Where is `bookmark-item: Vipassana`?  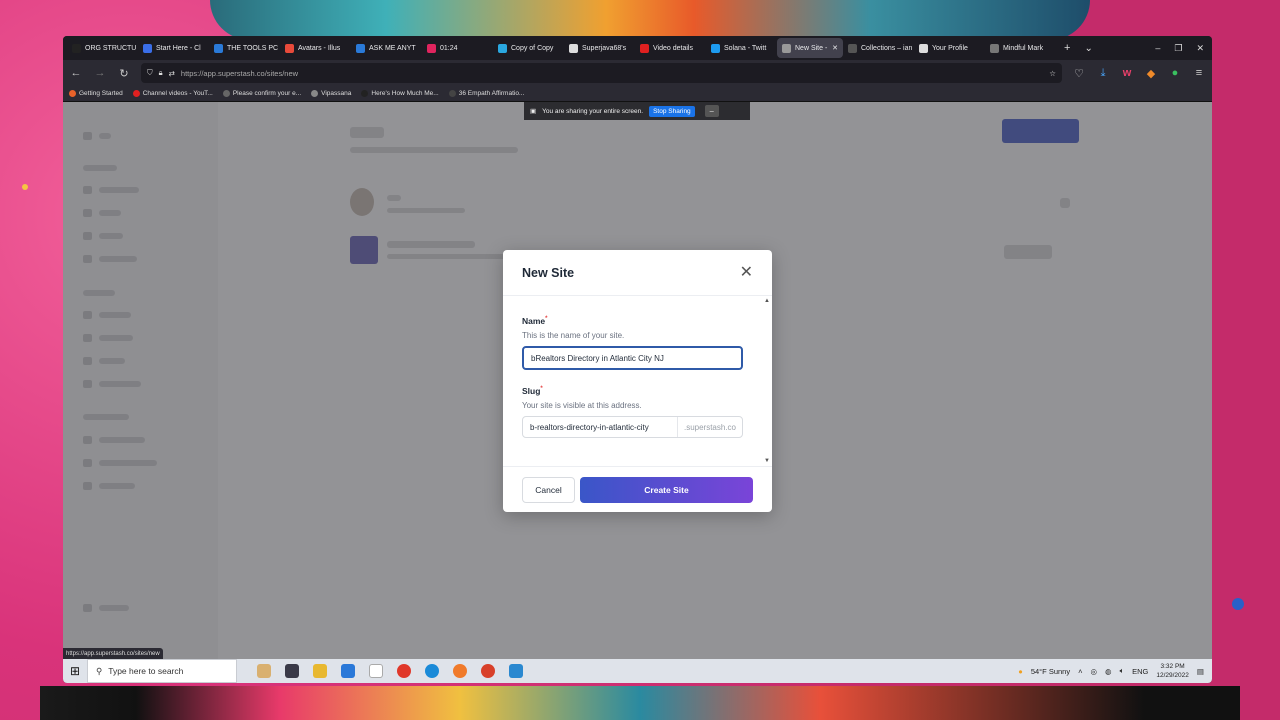 bookmark-item: Vipassana is located at coordinates (331, 93).